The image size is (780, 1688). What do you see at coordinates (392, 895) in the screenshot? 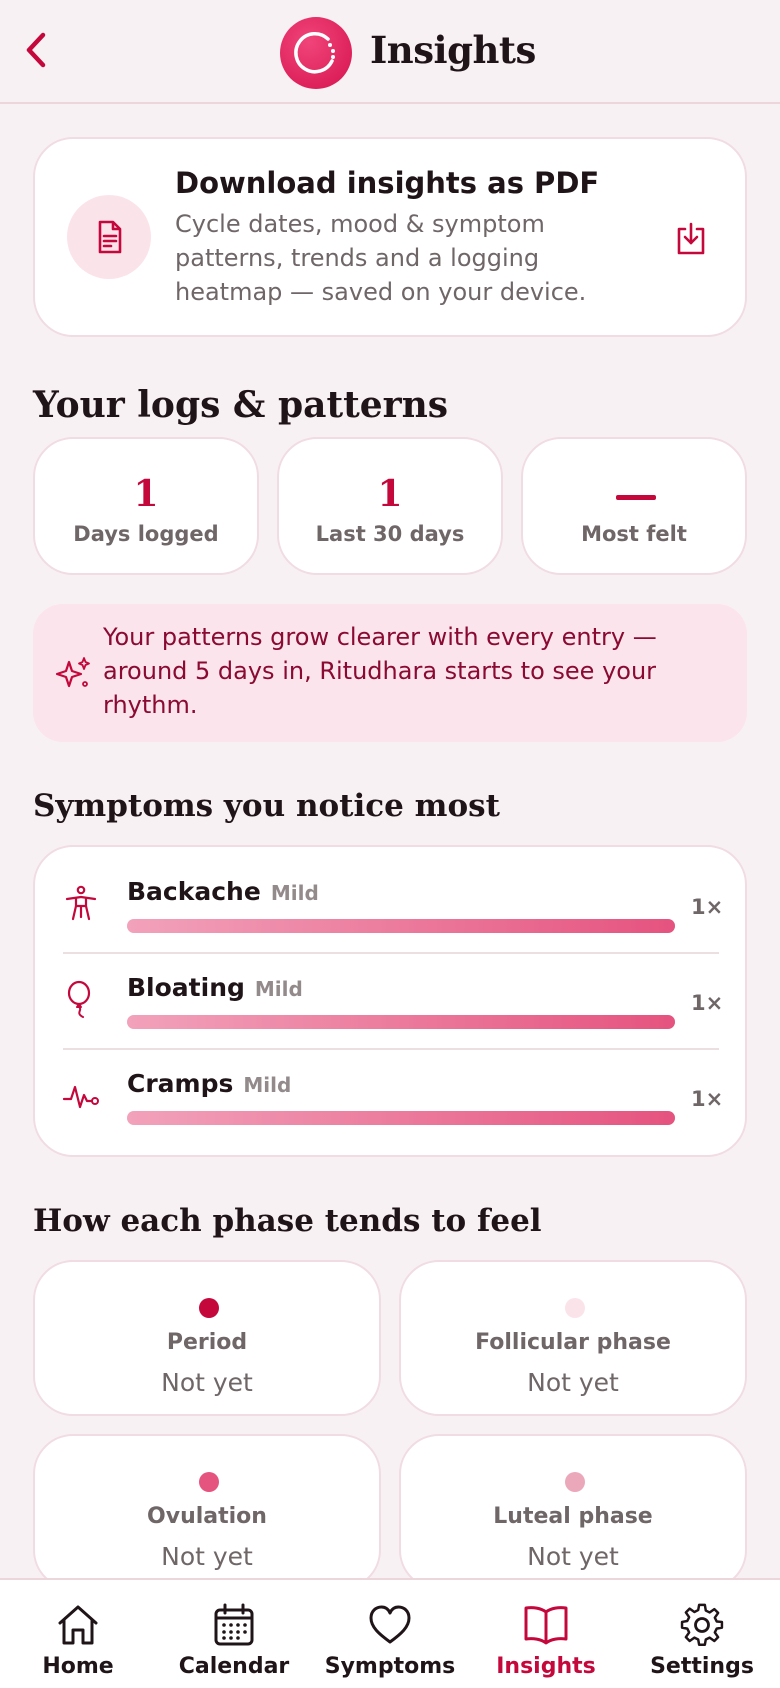
I see `symptom-row-backache: Backache Mild 1×` at bounding box center [392, 895].